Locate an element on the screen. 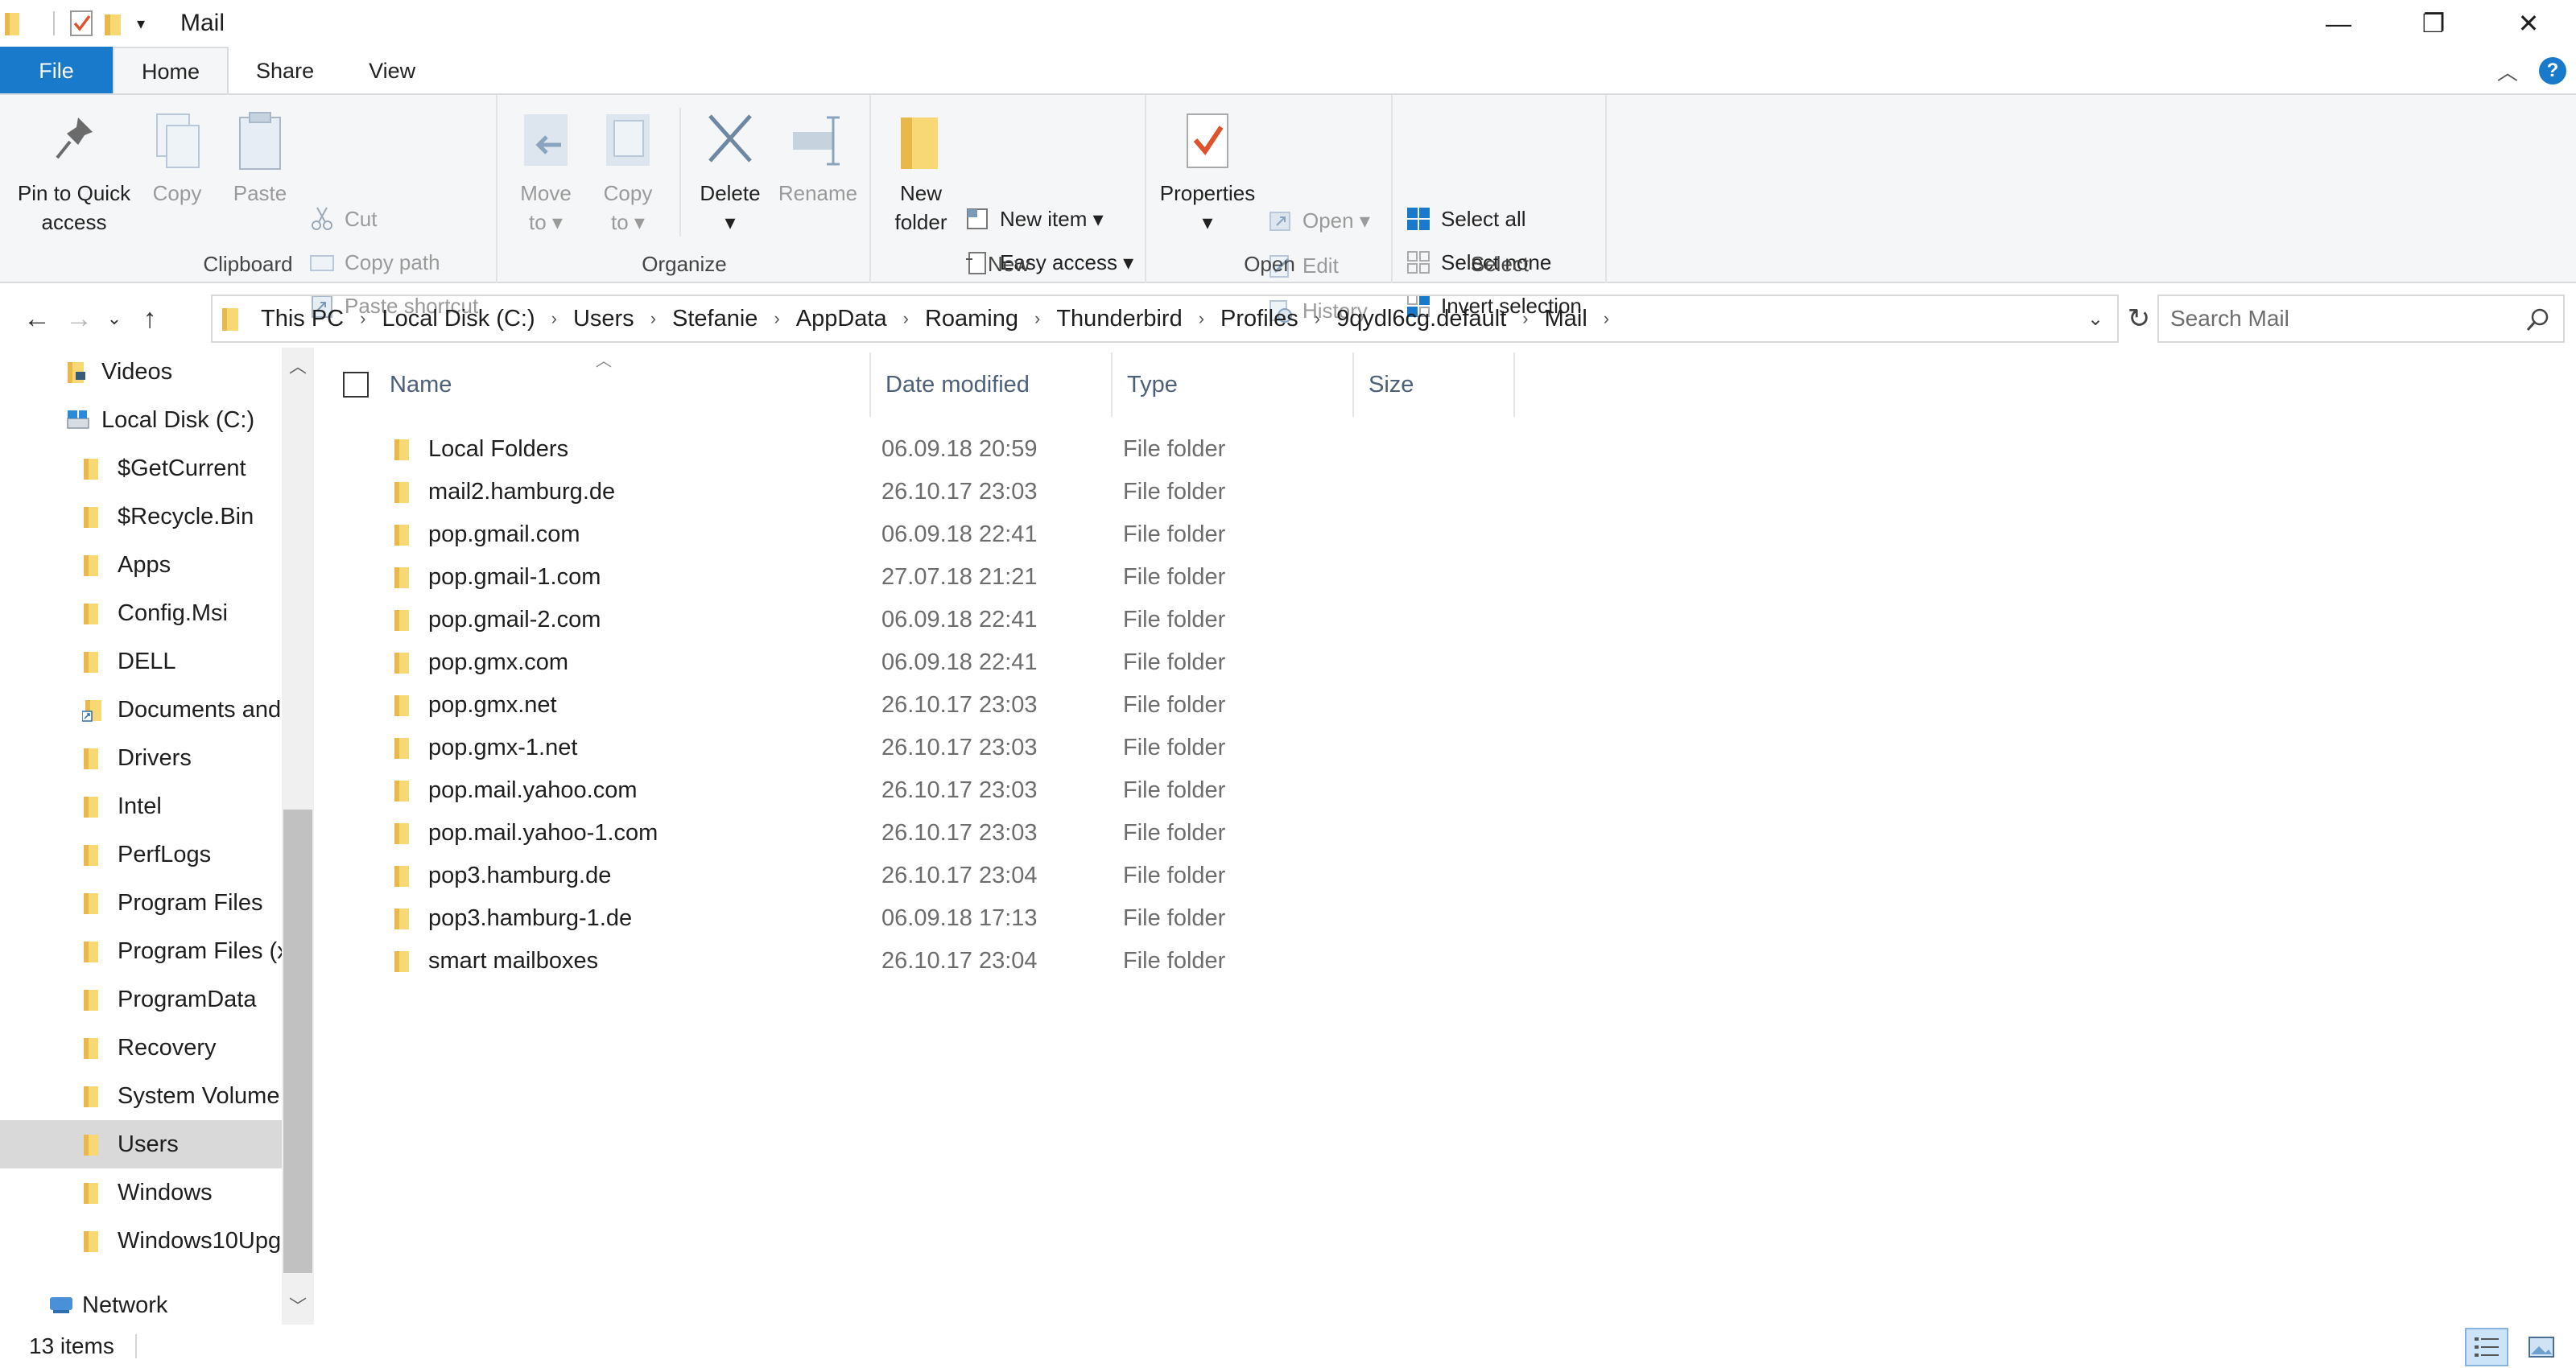 The height and width of the screenshot is (1368, 2576). tab-home: Home is located at coordinates (171, 71).